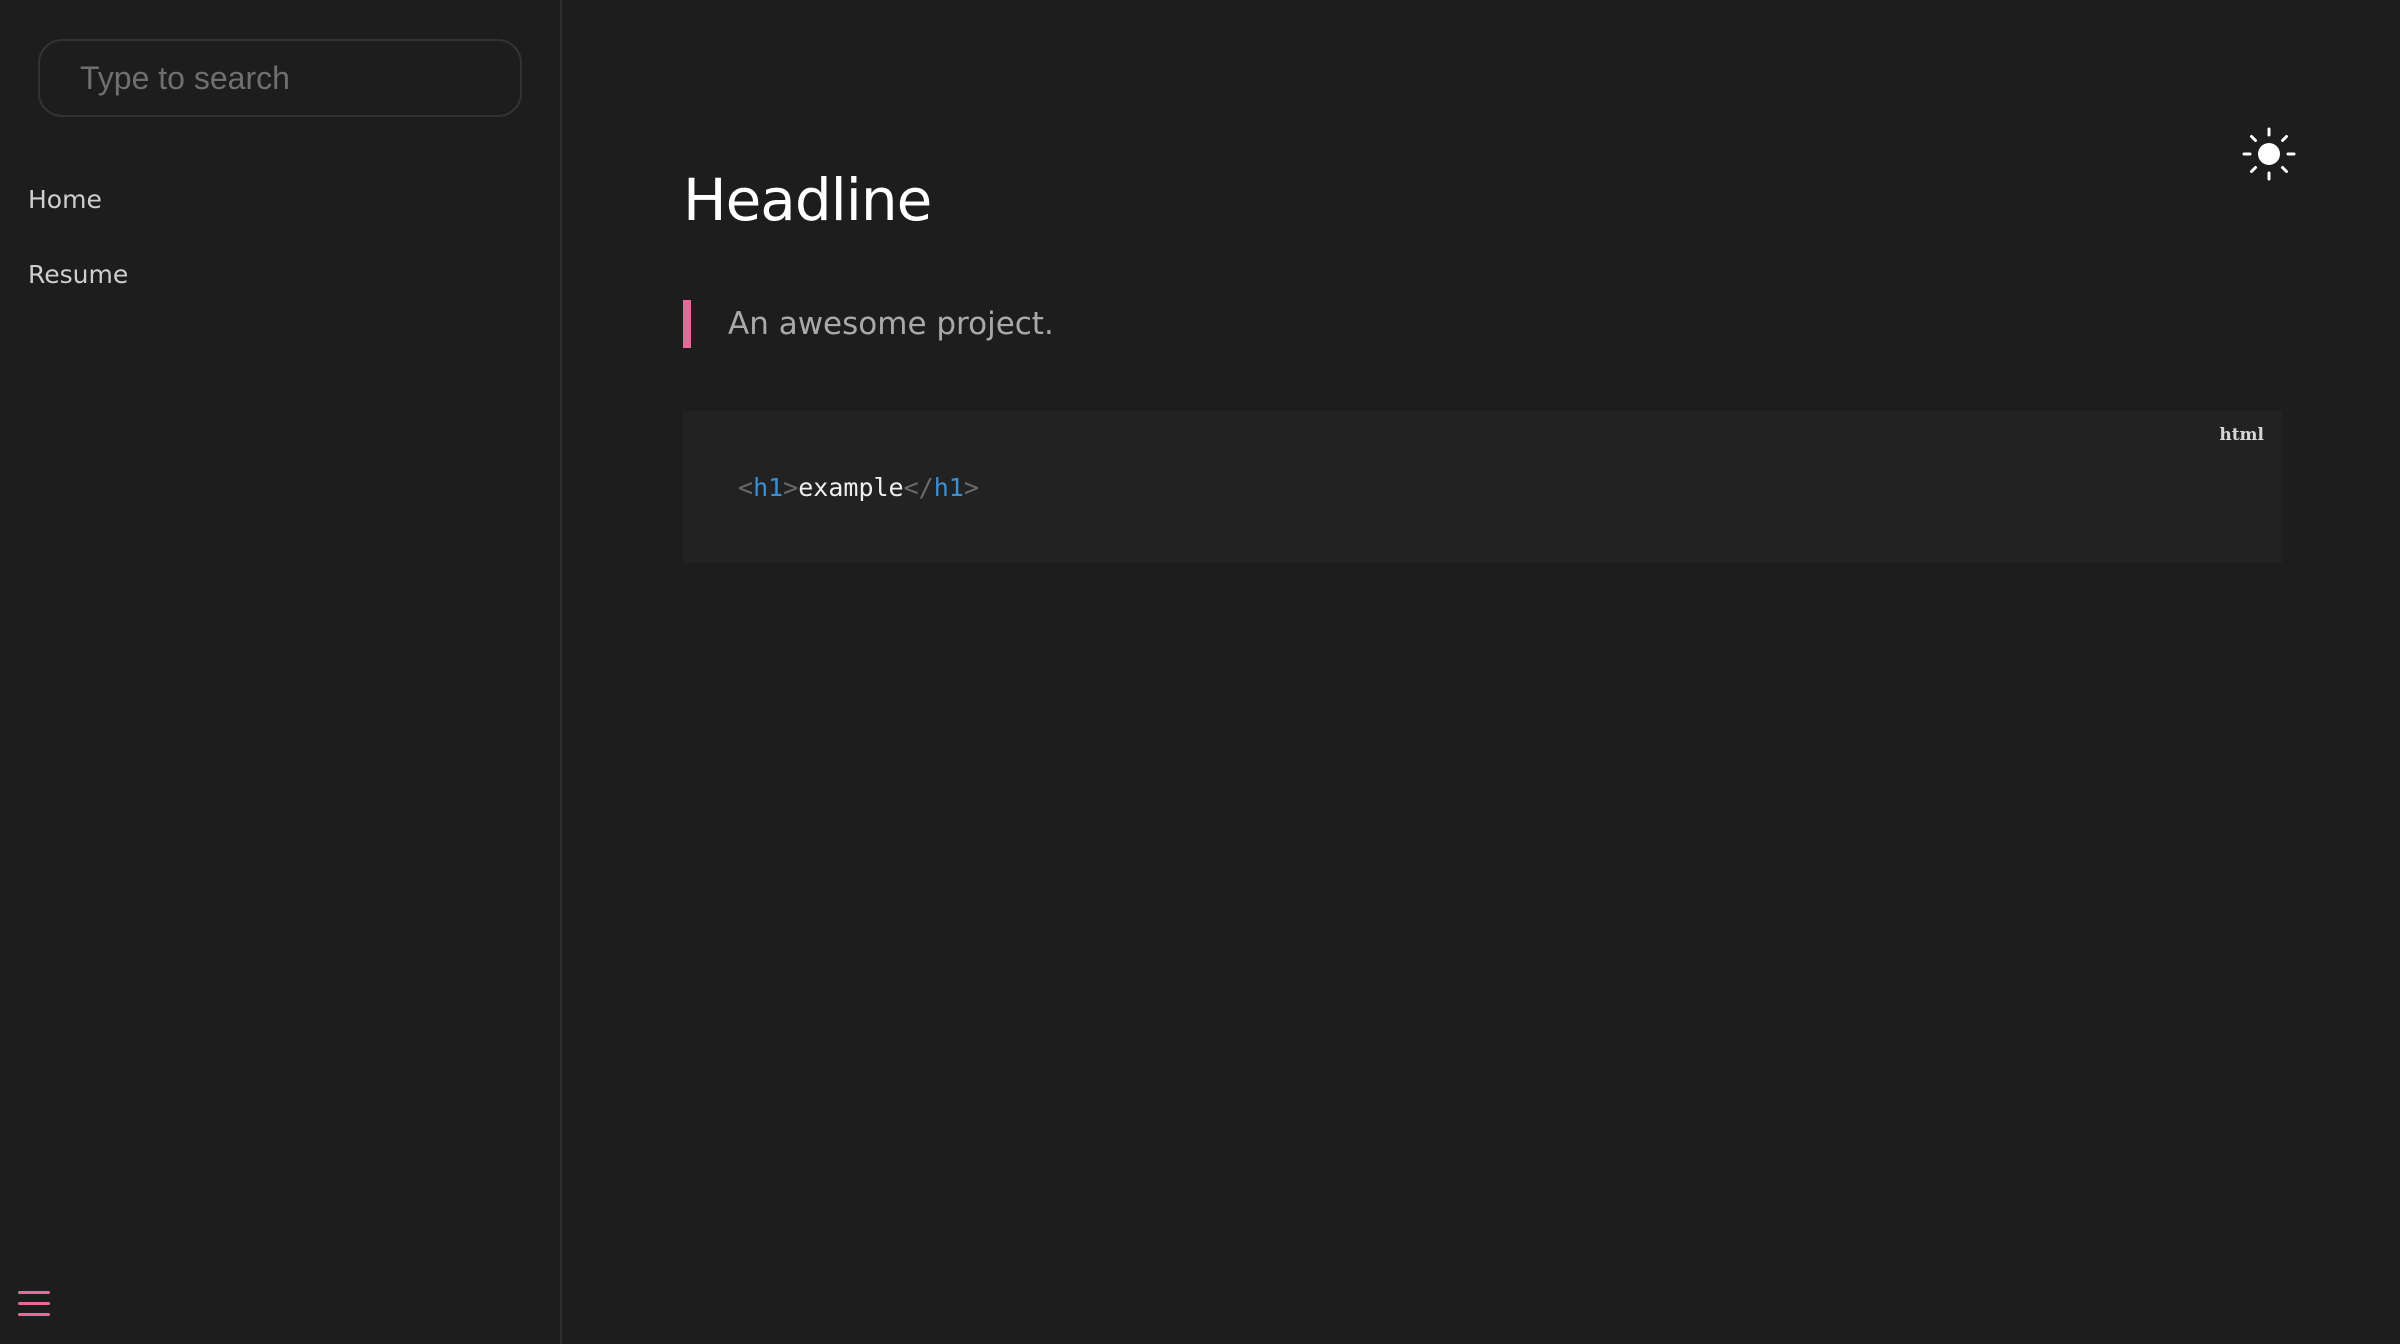 The width and height of the screenshot is (2400, 1344). Describe the element at coordinates (918, 487) in the screenshot. I see `code-token-punct: </` at that location.